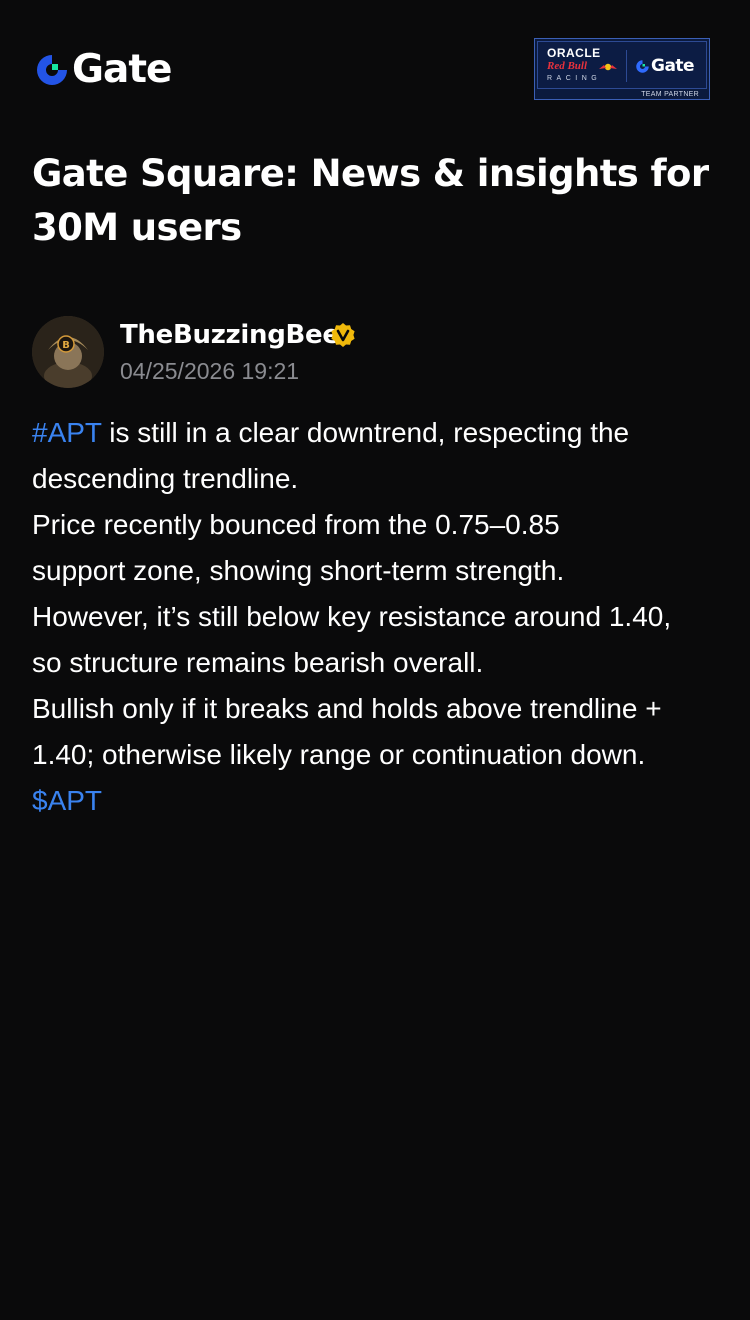 The height and width of the screenshot is (1320, 750). I want to click on page-title-line-1: Gate Square: News & insights for, so click(370, 173).